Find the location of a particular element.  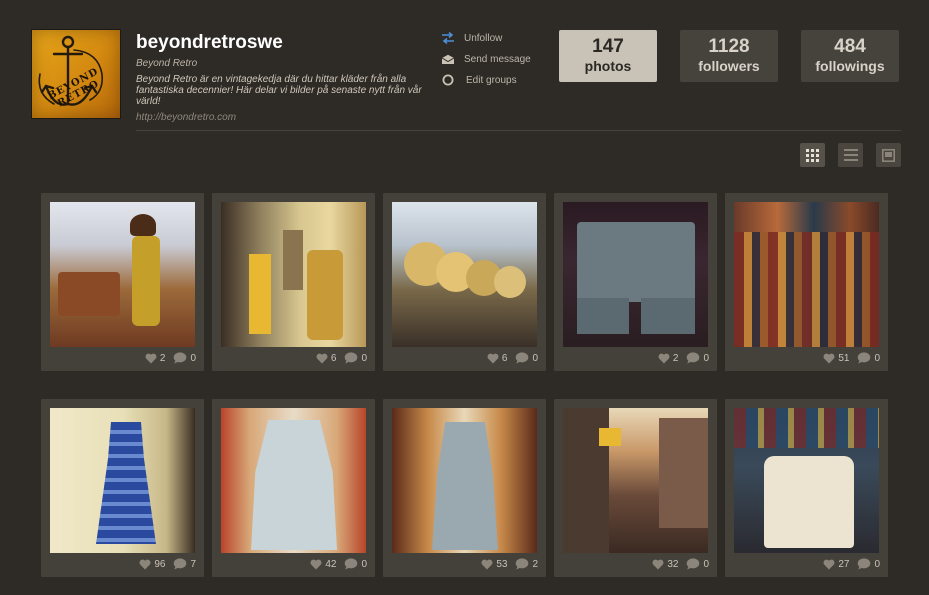

stat-followings-count: 484 is located at coordinates (850, 46).